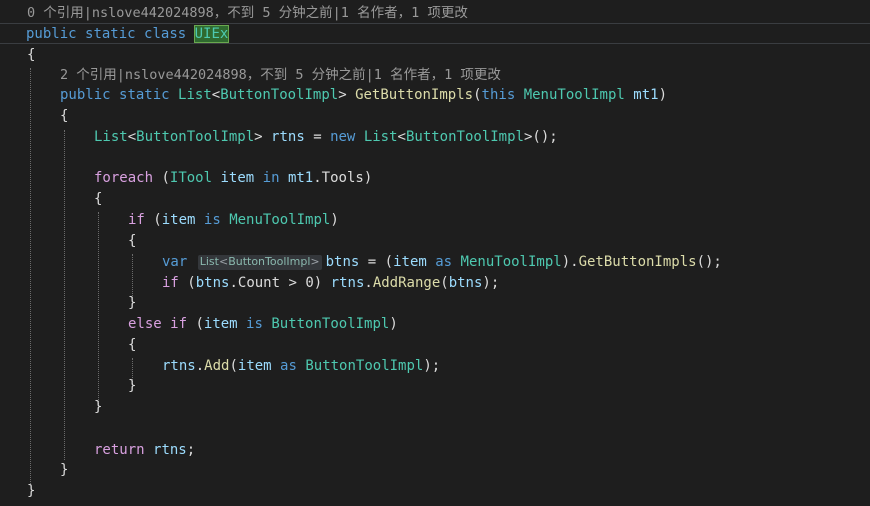  What do you see at coordinates (271, 178) in the screenshot?
I see `keyword: in` at bounding box center [271, 178].